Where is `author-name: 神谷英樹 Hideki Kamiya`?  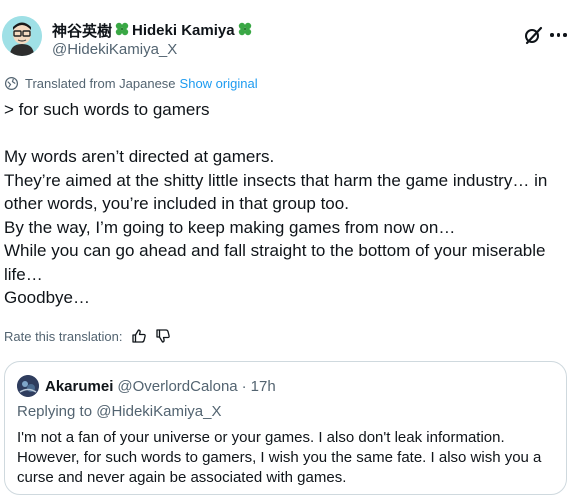 author-name: 神谷英樹 Hideki Kamiya is located at coordinates (153, 30).